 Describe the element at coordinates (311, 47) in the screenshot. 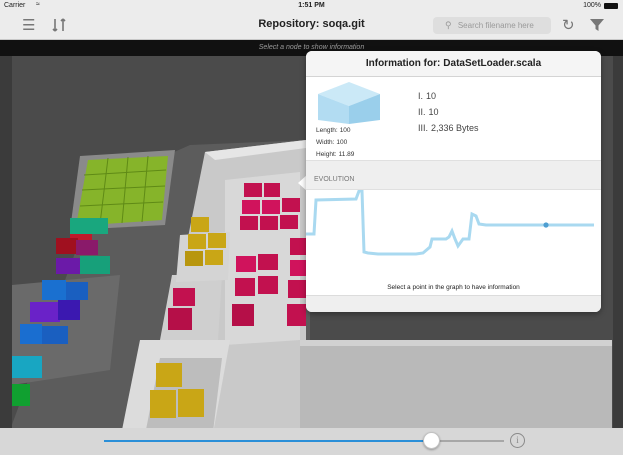

I see `scene-hint: Select a node to show information` at that location.